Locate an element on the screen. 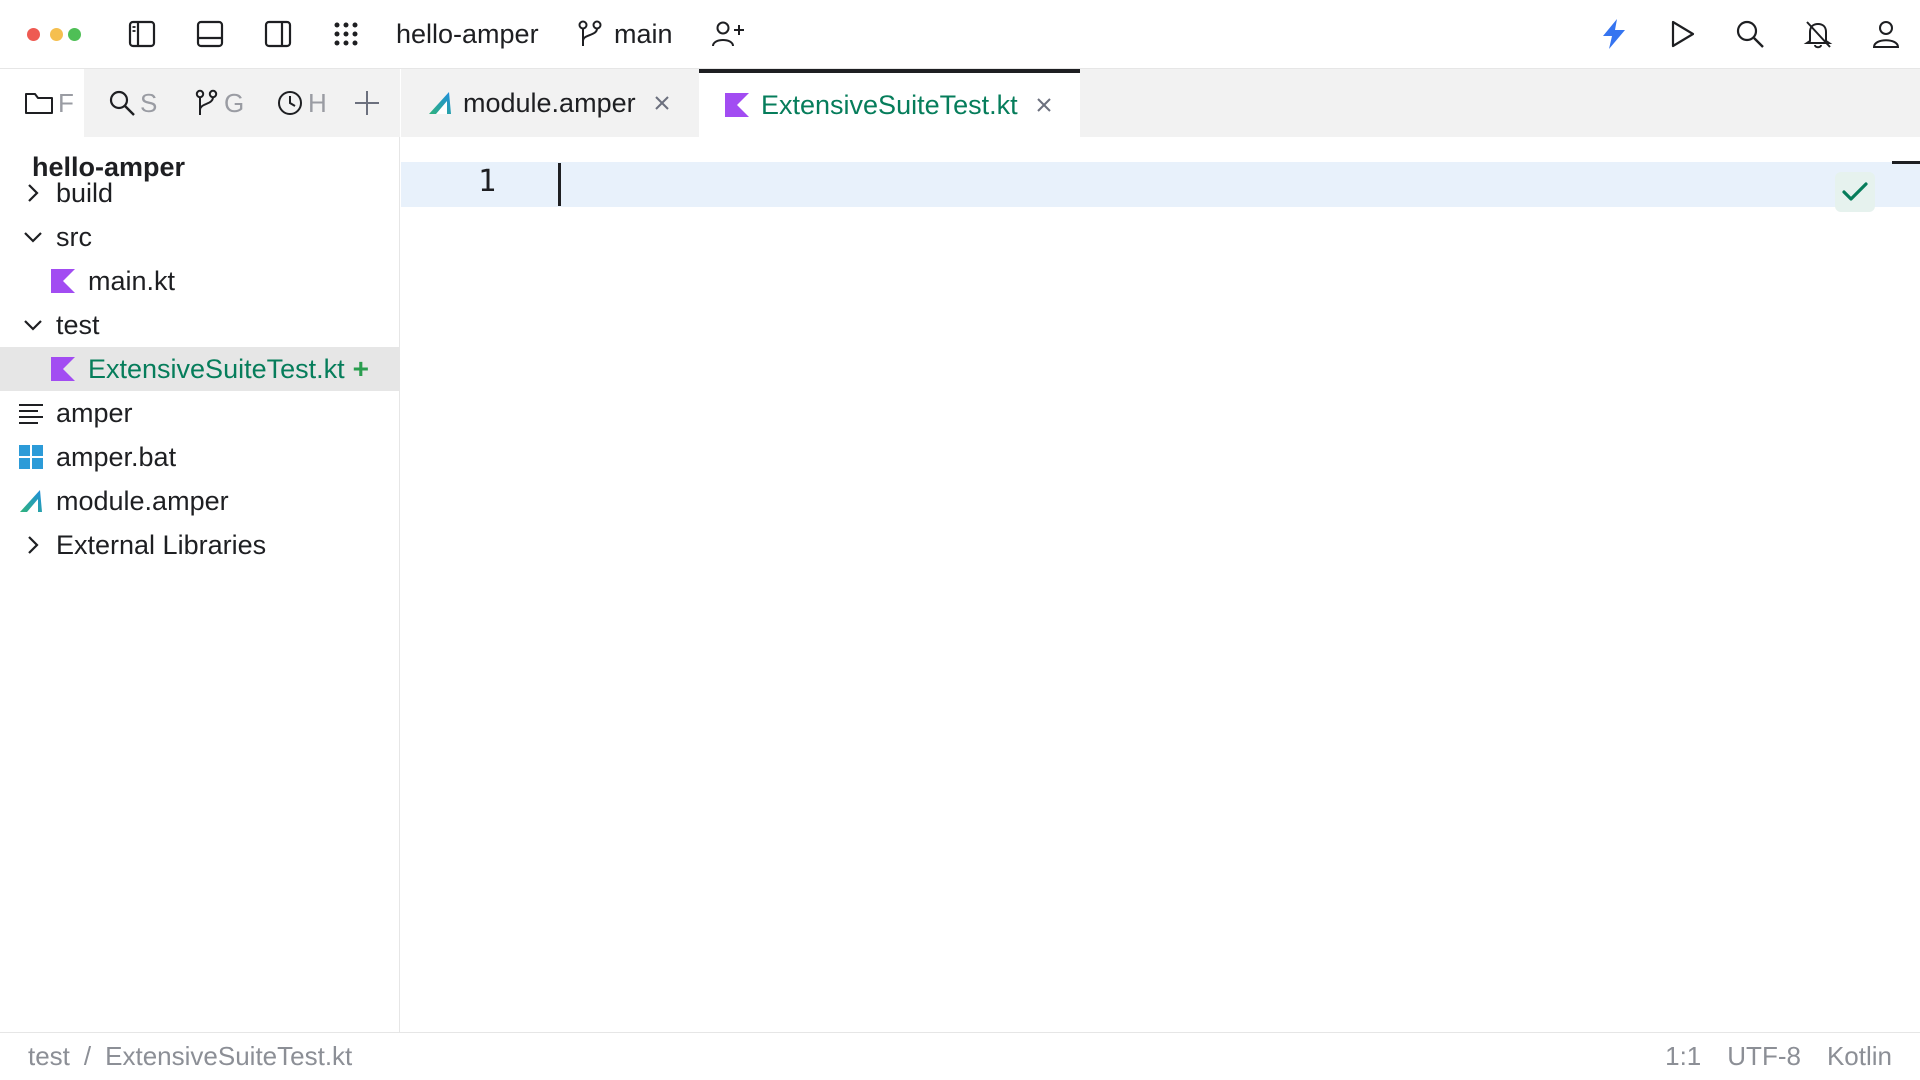  clock-icon is located at coordinates (290, 103).